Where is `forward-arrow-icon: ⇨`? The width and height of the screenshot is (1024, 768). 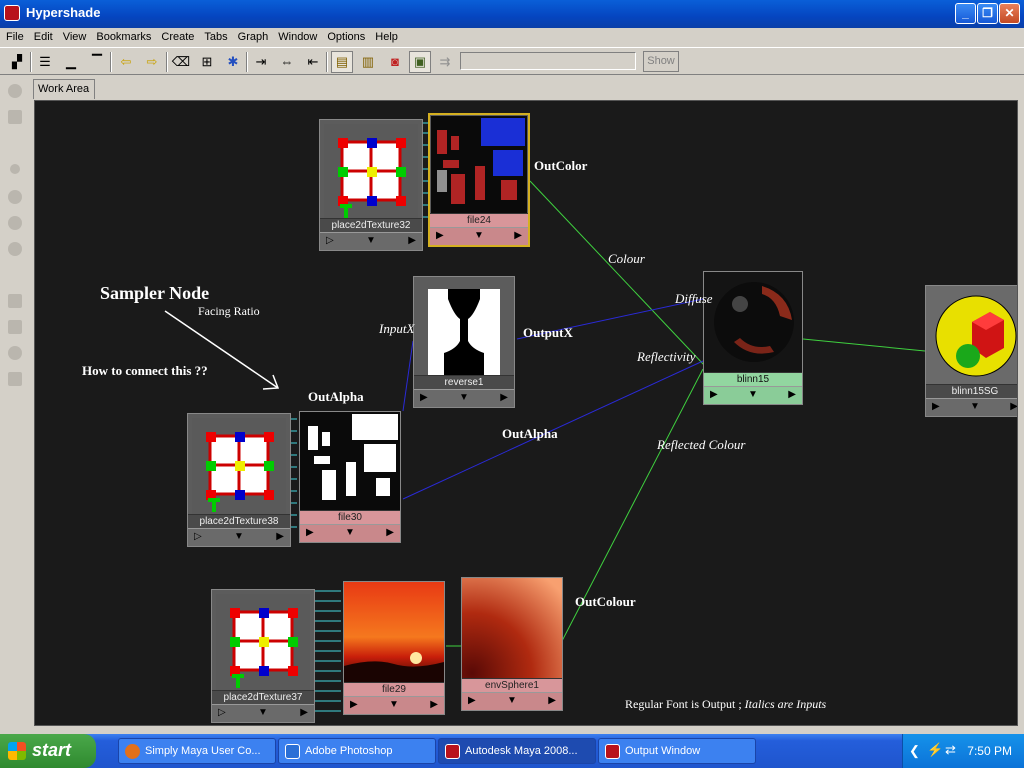 forward-arrow-icon: ⇨ is located at coordinates (152, 62).